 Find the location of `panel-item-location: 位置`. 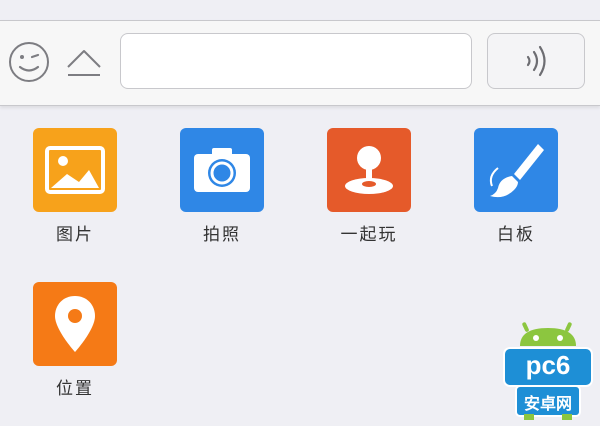

panel-item-location: 位置 is located at coordinates (75, 340).